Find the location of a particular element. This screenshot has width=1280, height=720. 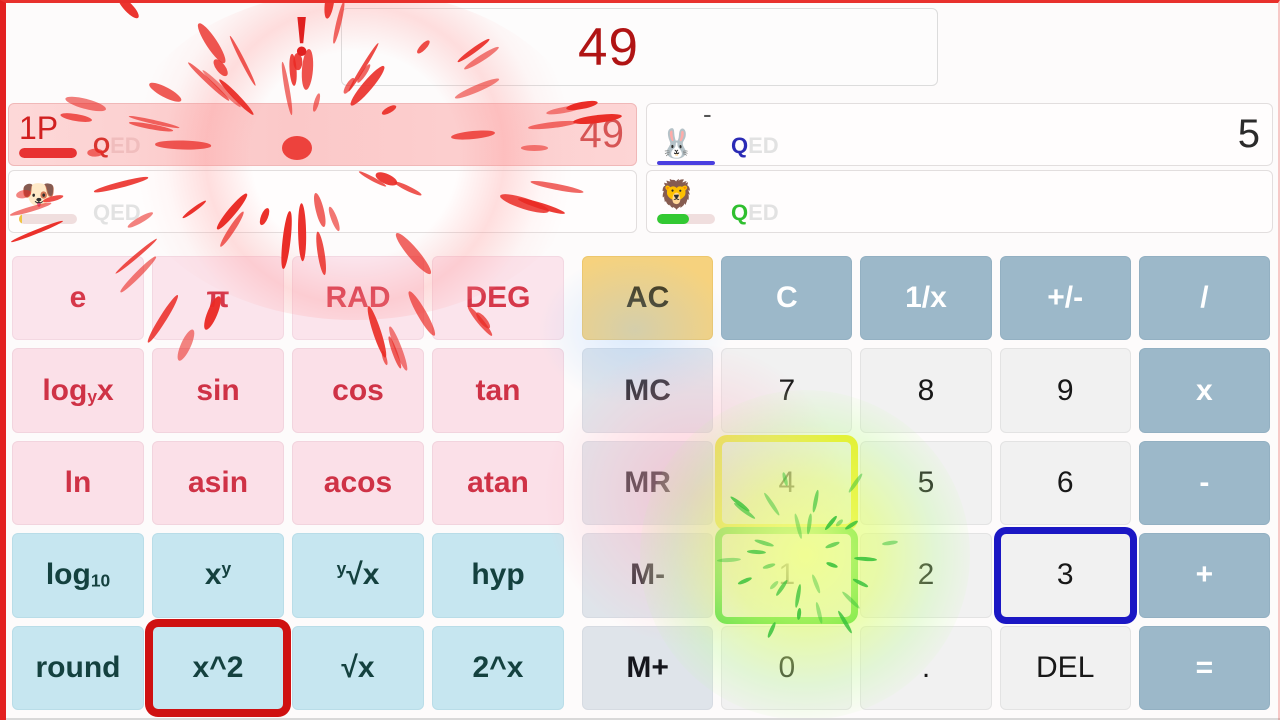

display-row: 49 is located at coordinates (640, 47).